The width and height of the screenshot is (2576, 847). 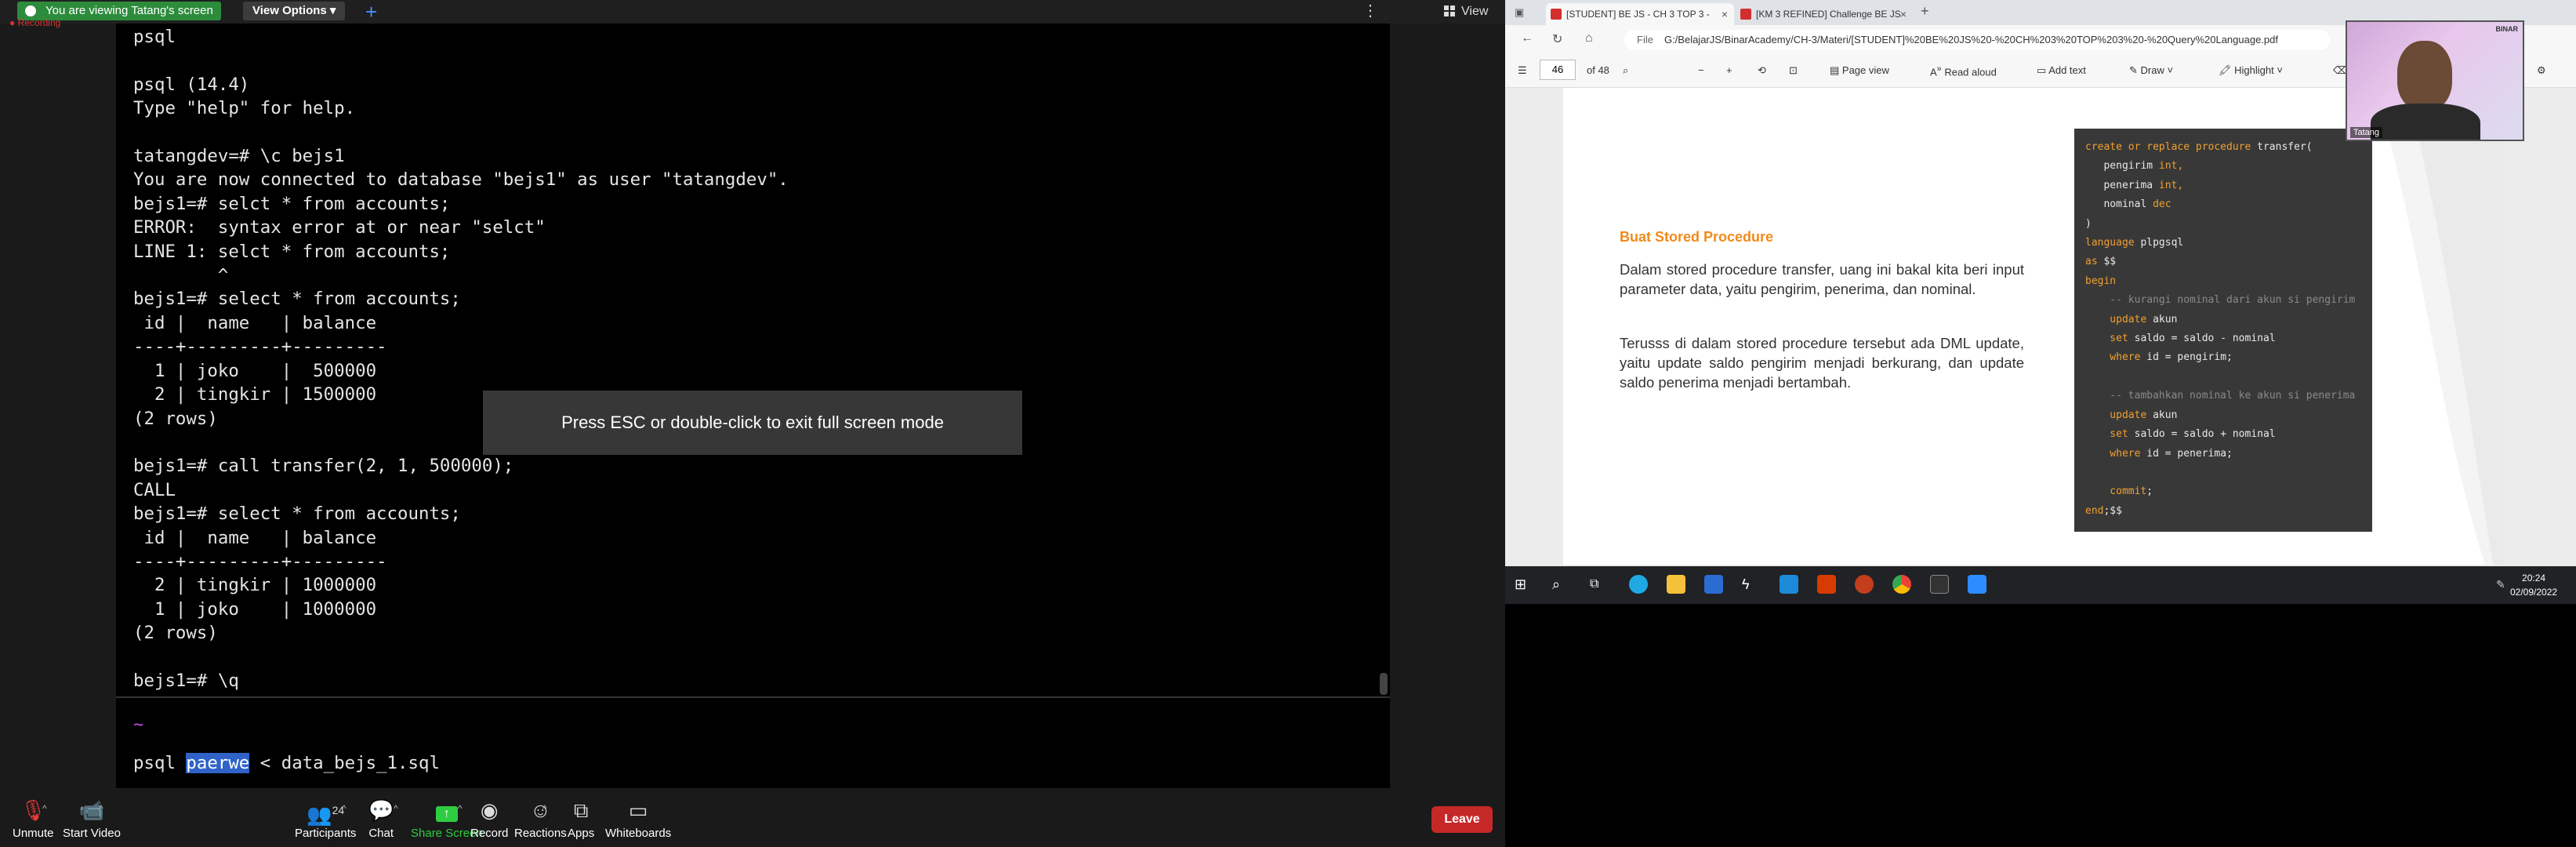 I want to click on browser-tab: [STUDENT] BE JS - CH 3 TOP 3 - ×, so click(x=1640, y=14).